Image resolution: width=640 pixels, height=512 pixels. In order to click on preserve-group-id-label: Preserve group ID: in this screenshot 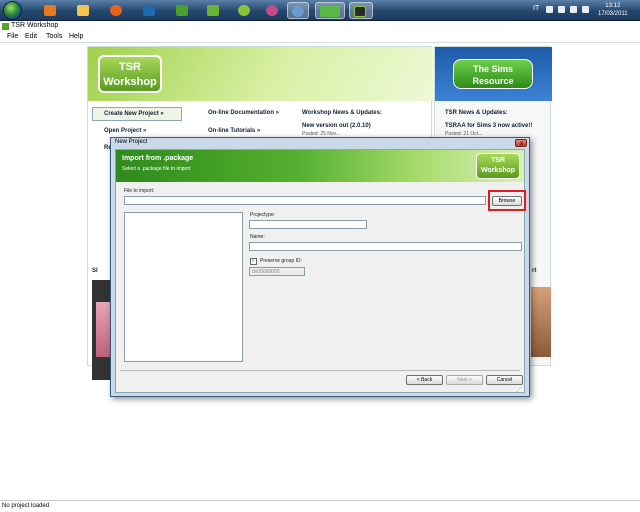, I will do `click(281, 261)`.